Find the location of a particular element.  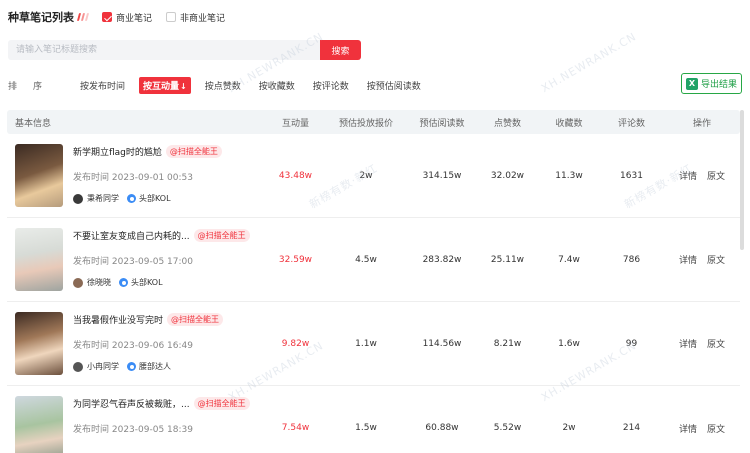

price-value: 1.5w is located at coordinates (366, 428).